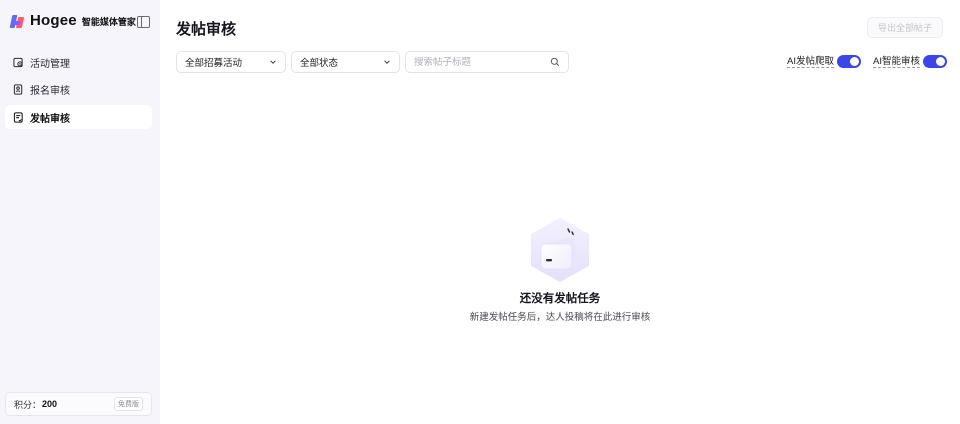 This screenshot has width=960, height=424. I want to click on points-label: 积分：, so click(28, 404).